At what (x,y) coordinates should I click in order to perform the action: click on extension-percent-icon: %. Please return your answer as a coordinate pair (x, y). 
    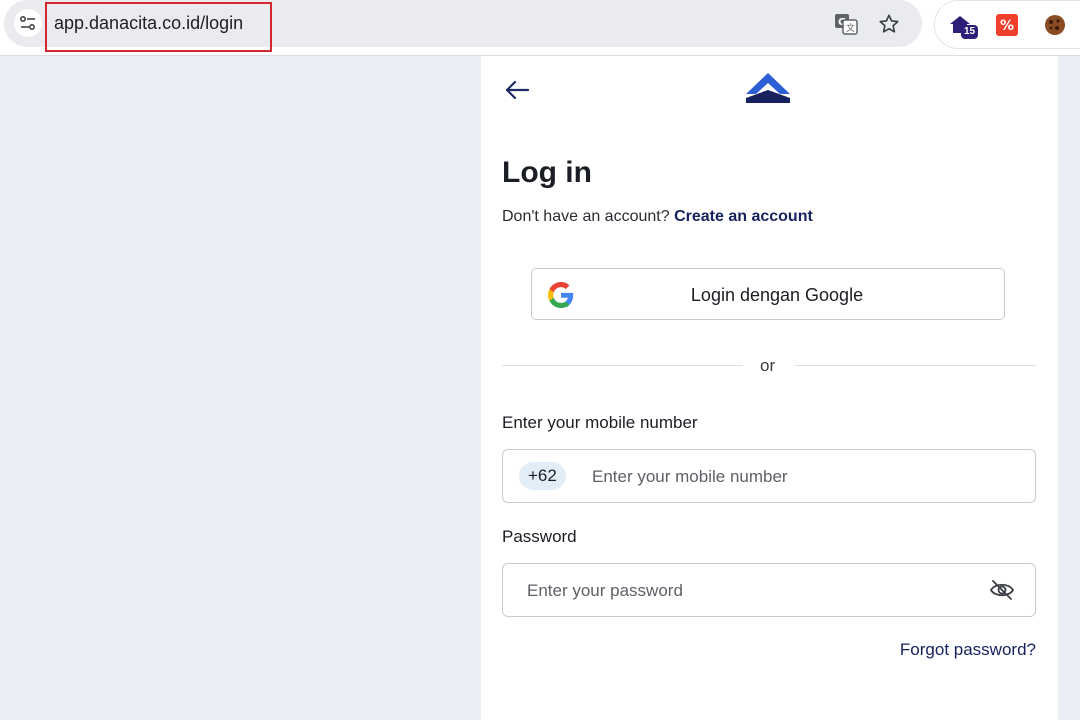
    Looking at the image, I should click on (1007, 25).